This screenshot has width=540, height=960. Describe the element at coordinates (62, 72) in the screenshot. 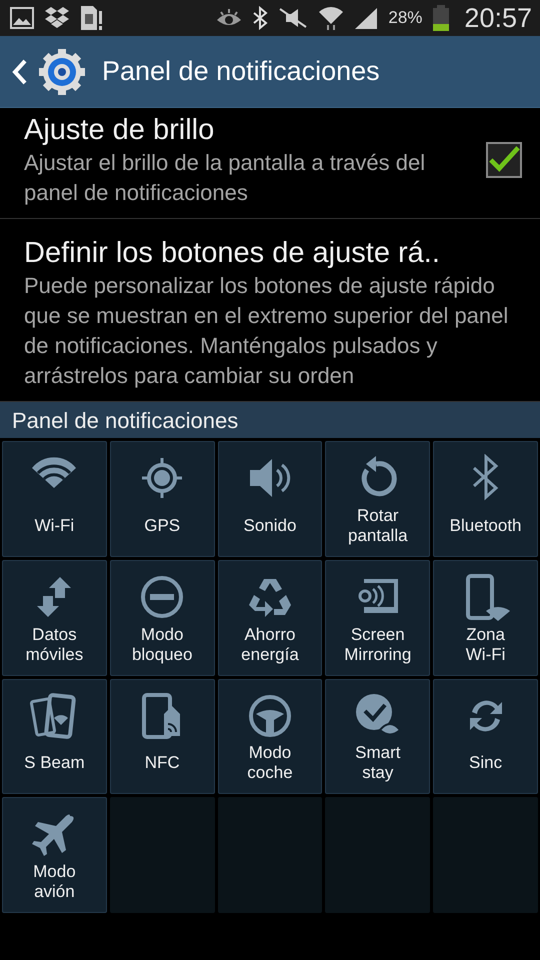

I see `settings-icon` at that location.